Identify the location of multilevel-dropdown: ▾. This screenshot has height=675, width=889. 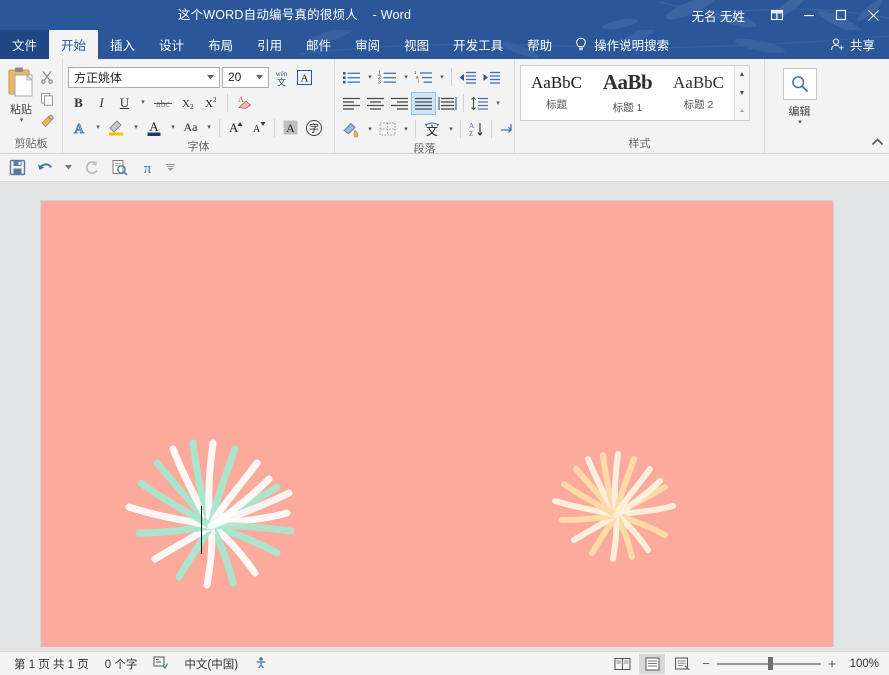
(441, 77).